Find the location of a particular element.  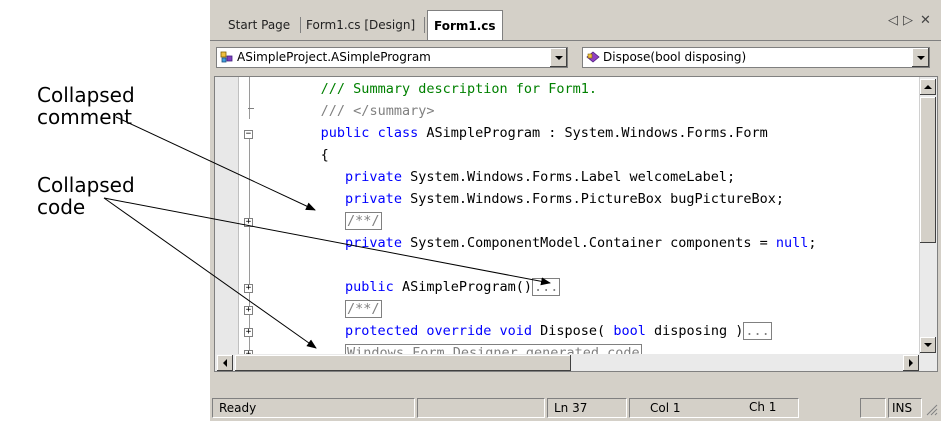

status-bar: Ready Ln 37 Col 1 Ch 1 INS is located at coordinates (575, 408).